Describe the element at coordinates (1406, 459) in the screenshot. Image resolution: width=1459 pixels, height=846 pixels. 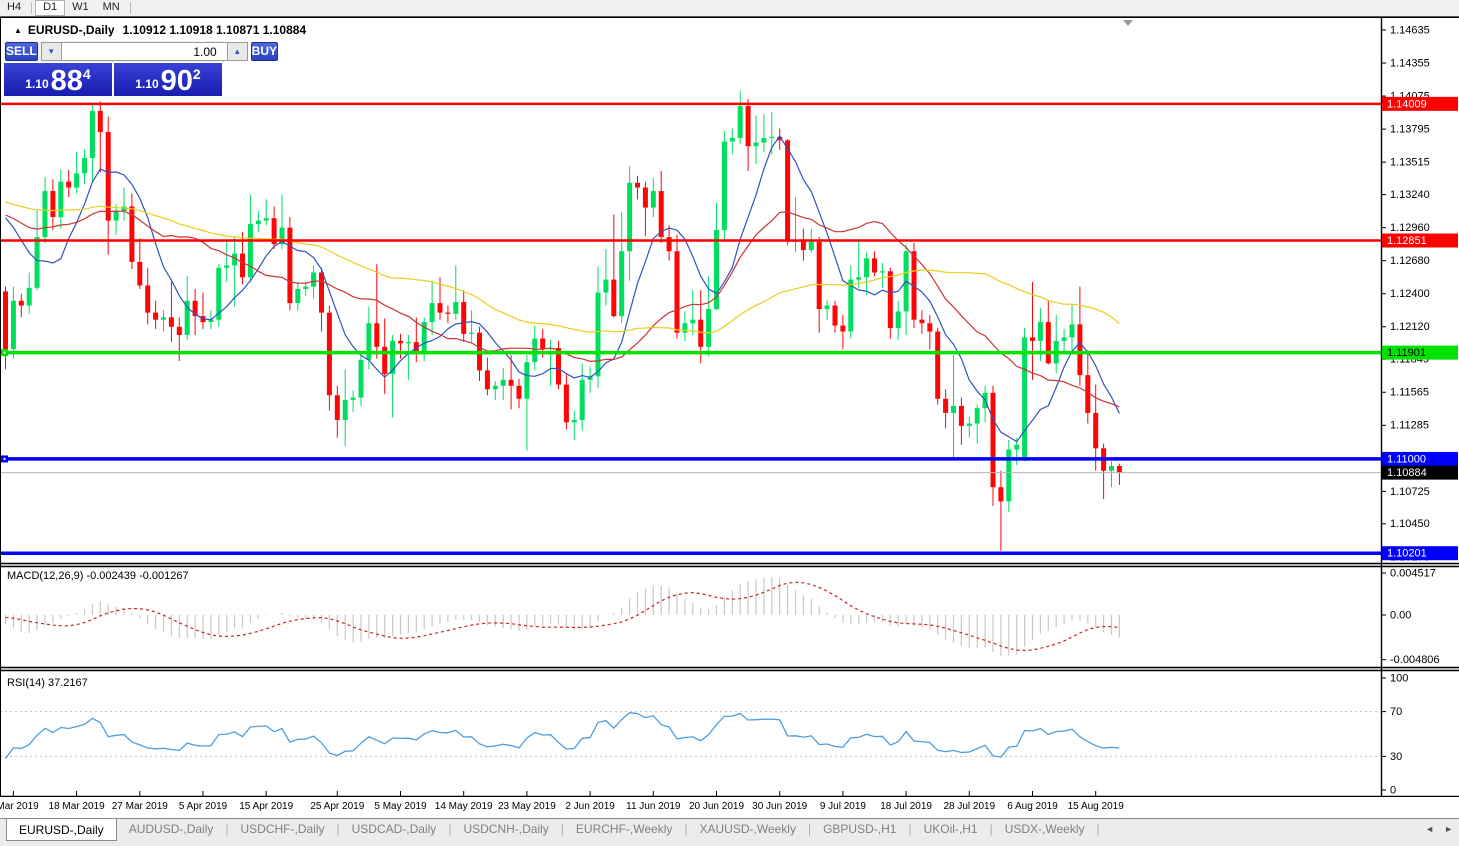
I see `svg-text: 1.11000` at that location.